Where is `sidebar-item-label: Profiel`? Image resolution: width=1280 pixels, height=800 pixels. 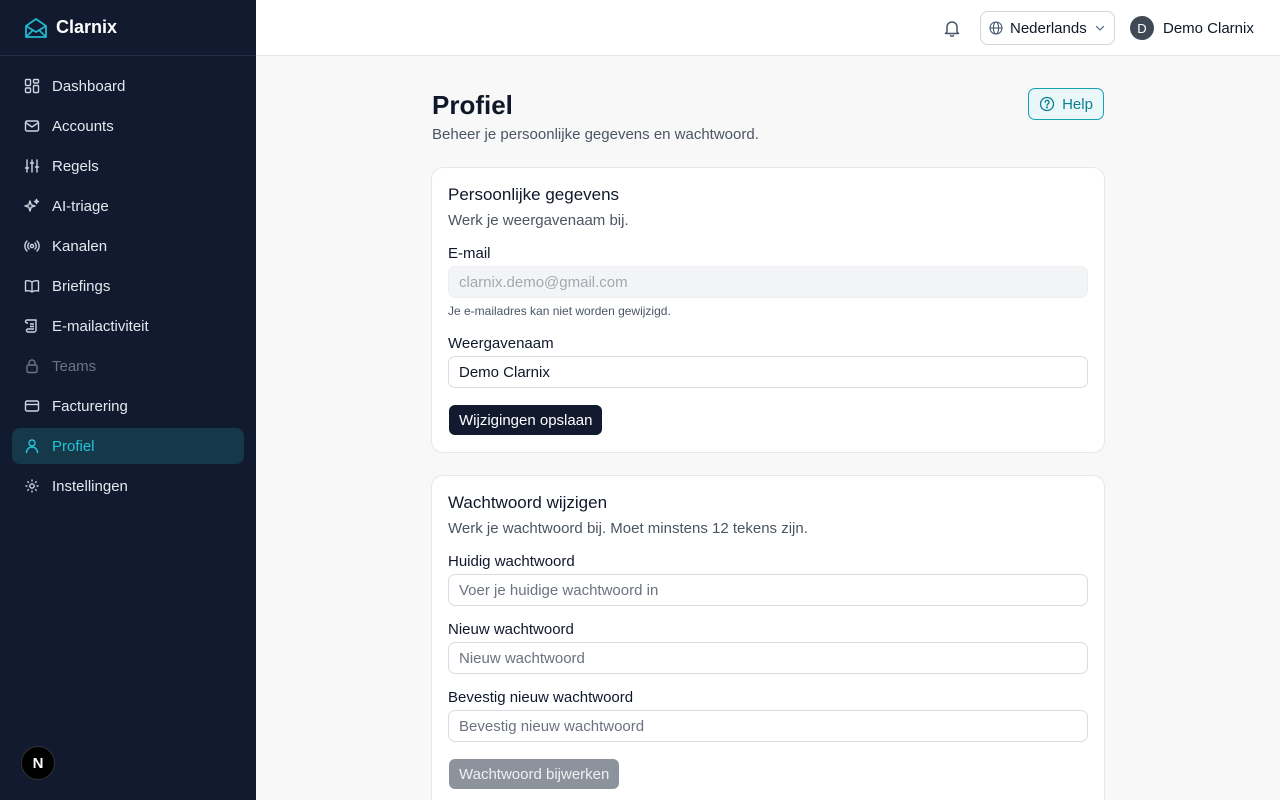 sidebar-item-label: Profiel is located at coordinates (73, 446).